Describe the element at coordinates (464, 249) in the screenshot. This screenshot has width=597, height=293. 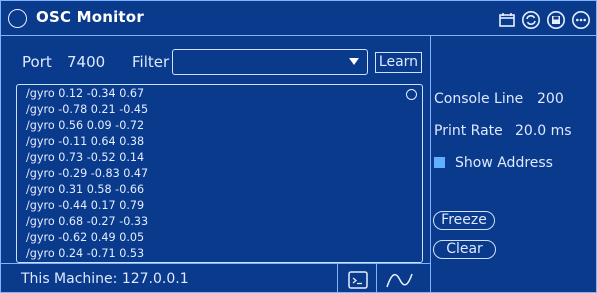
I see `clear-button: Clear` at that location.